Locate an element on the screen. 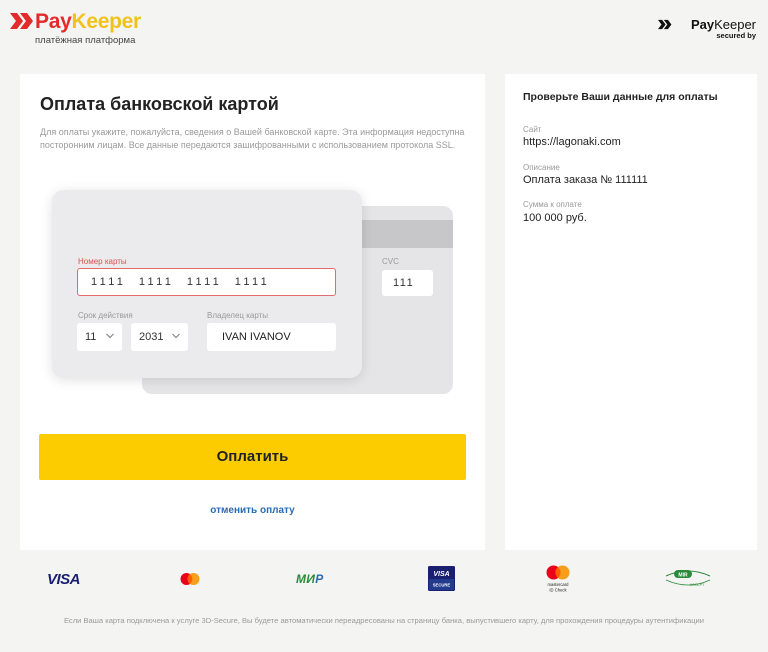  brand-pay: Pay is located at coordinates (53, 21).